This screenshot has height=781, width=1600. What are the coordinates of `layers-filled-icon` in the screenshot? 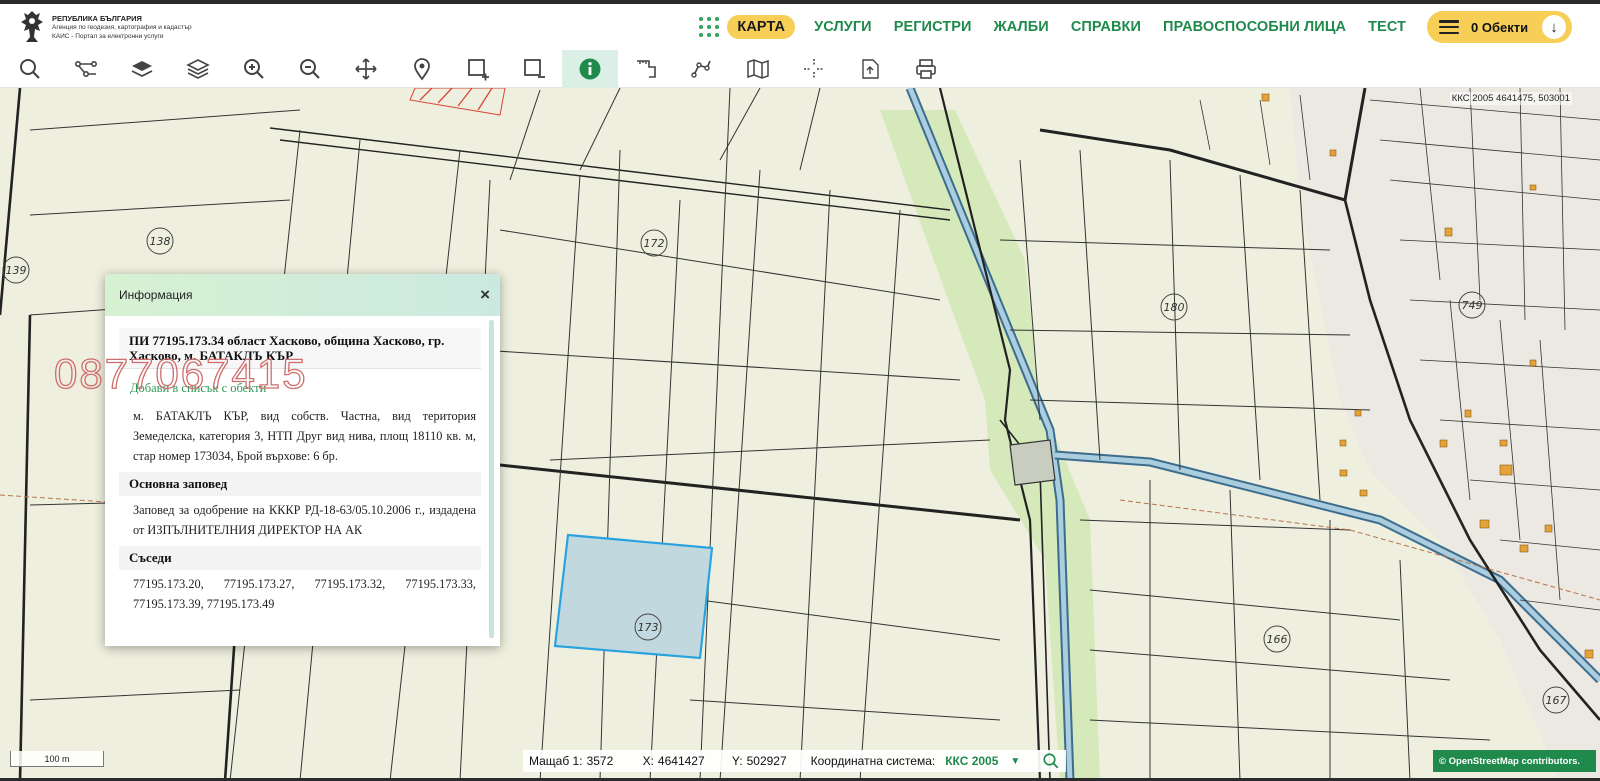 It's located at (142, 69).